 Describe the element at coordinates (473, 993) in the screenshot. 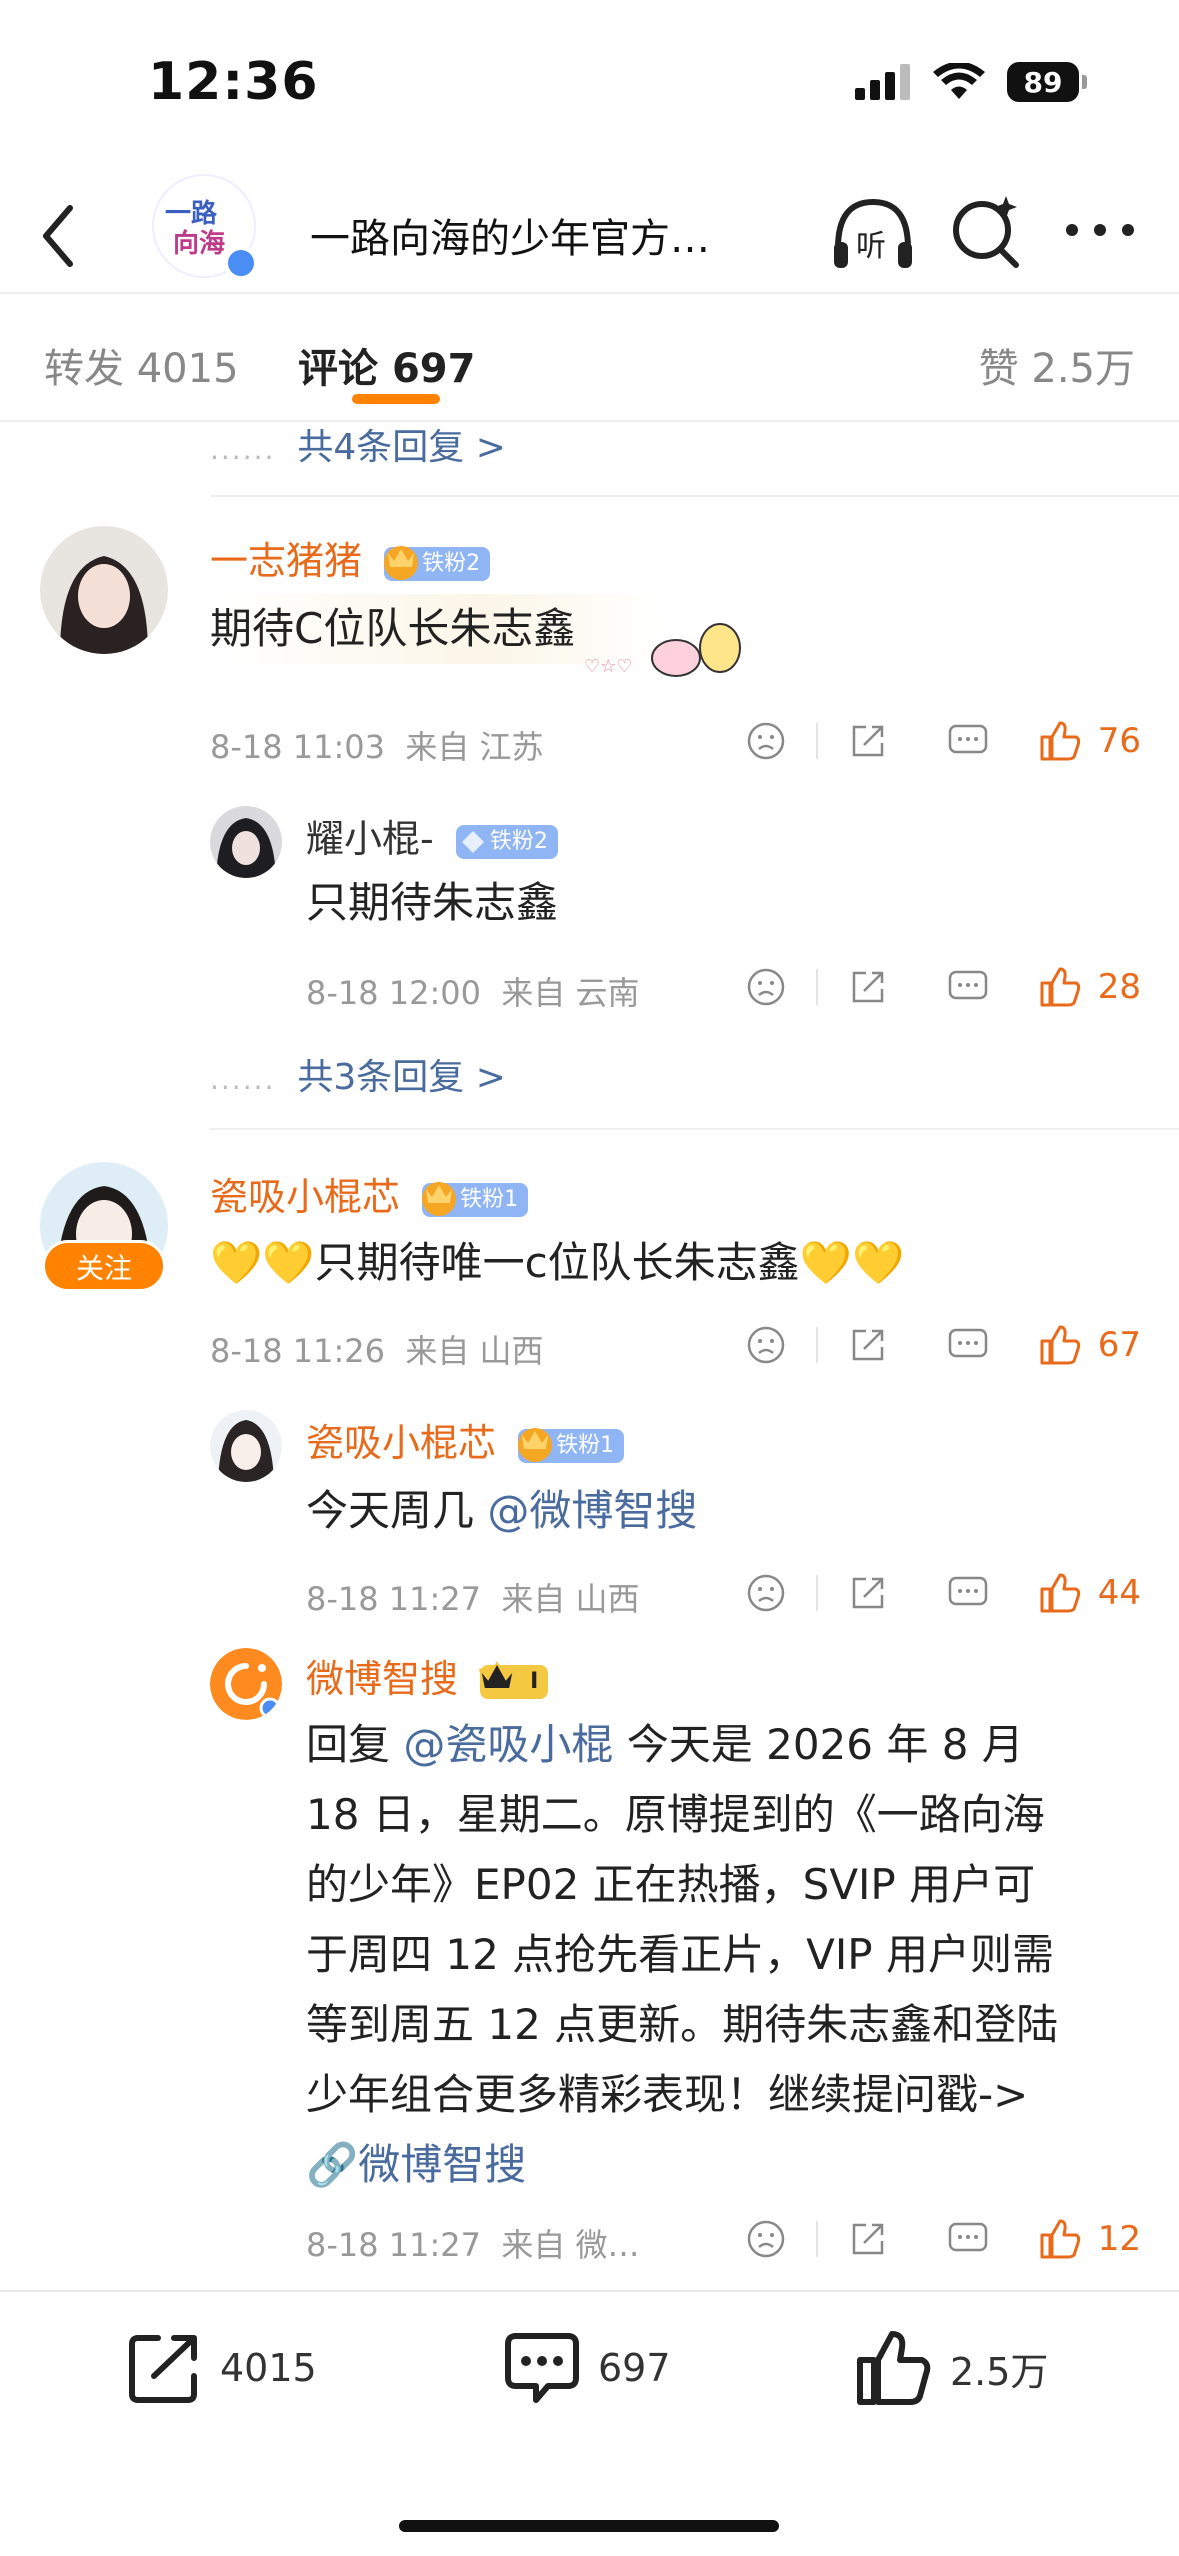

I see `reply-meta: 8-18 12:00 来自 云南` at that location.